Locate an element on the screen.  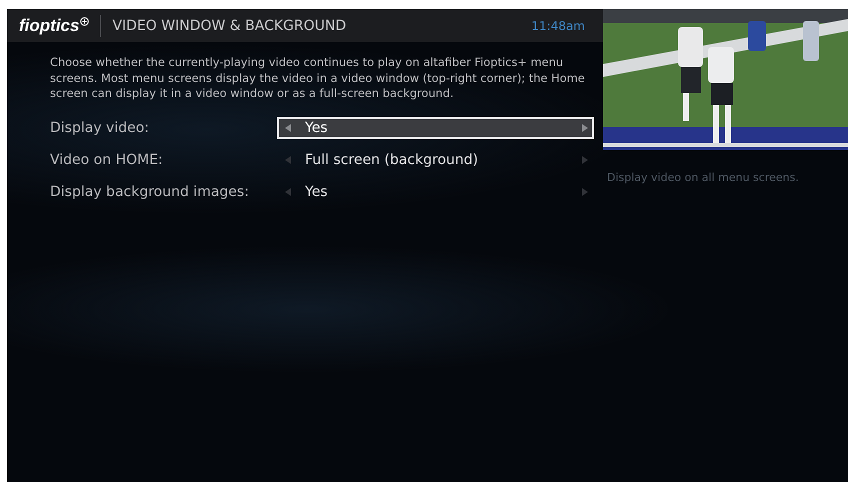
setting-label: Display video: is located at coordinates (100, 128).